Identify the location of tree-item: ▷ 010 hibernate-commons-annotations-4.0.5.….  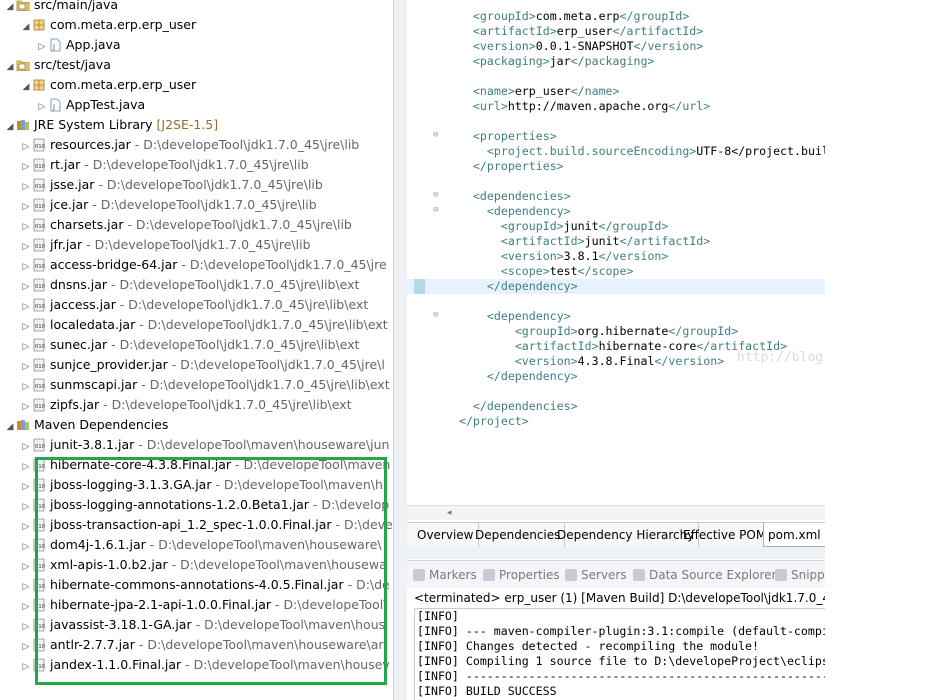
(196, 585).